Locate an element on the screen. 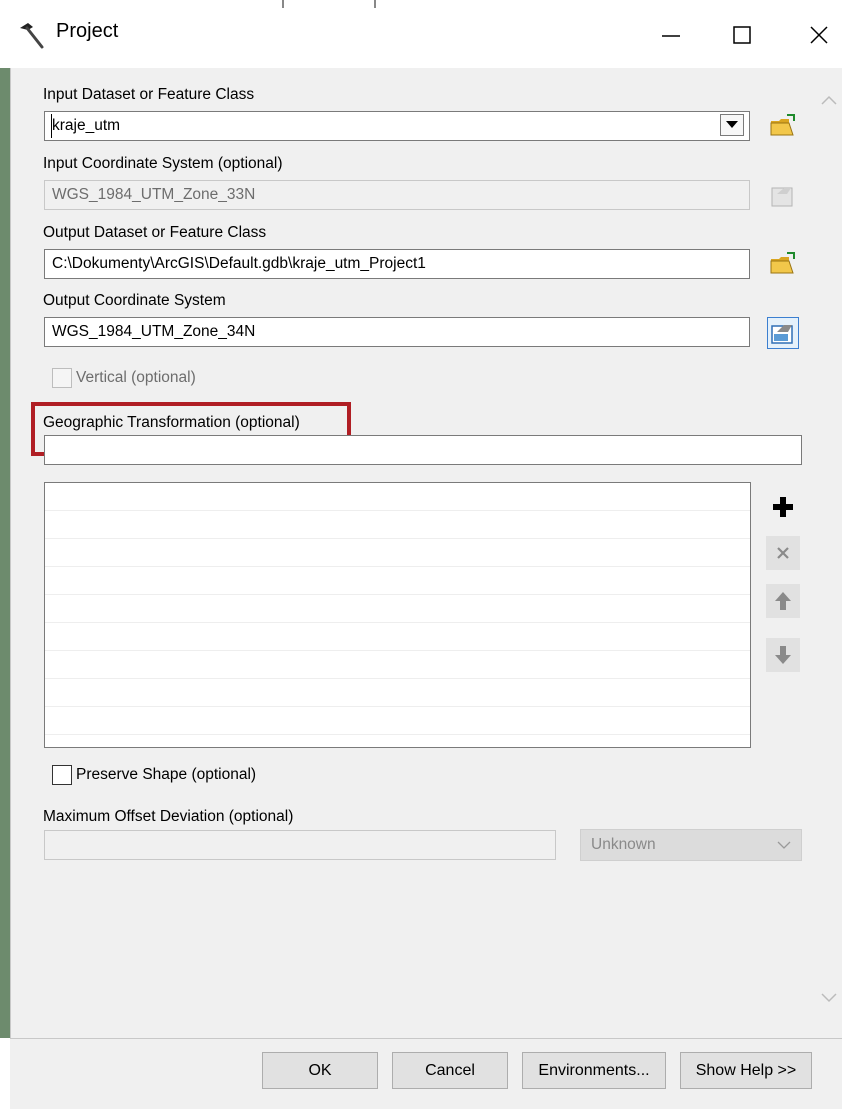  background-window-edge is located at coordinates (5, 553).